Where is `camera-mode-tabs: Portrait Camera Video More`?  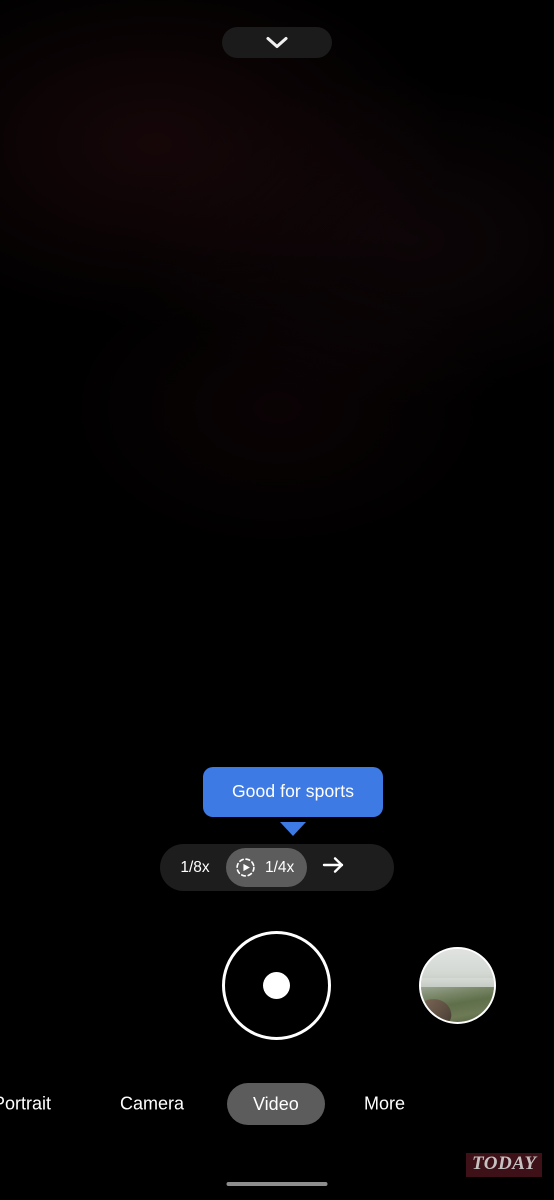
camera-mode-tabs: Portrait Camera Video More is located at coordinates (277, 1104).